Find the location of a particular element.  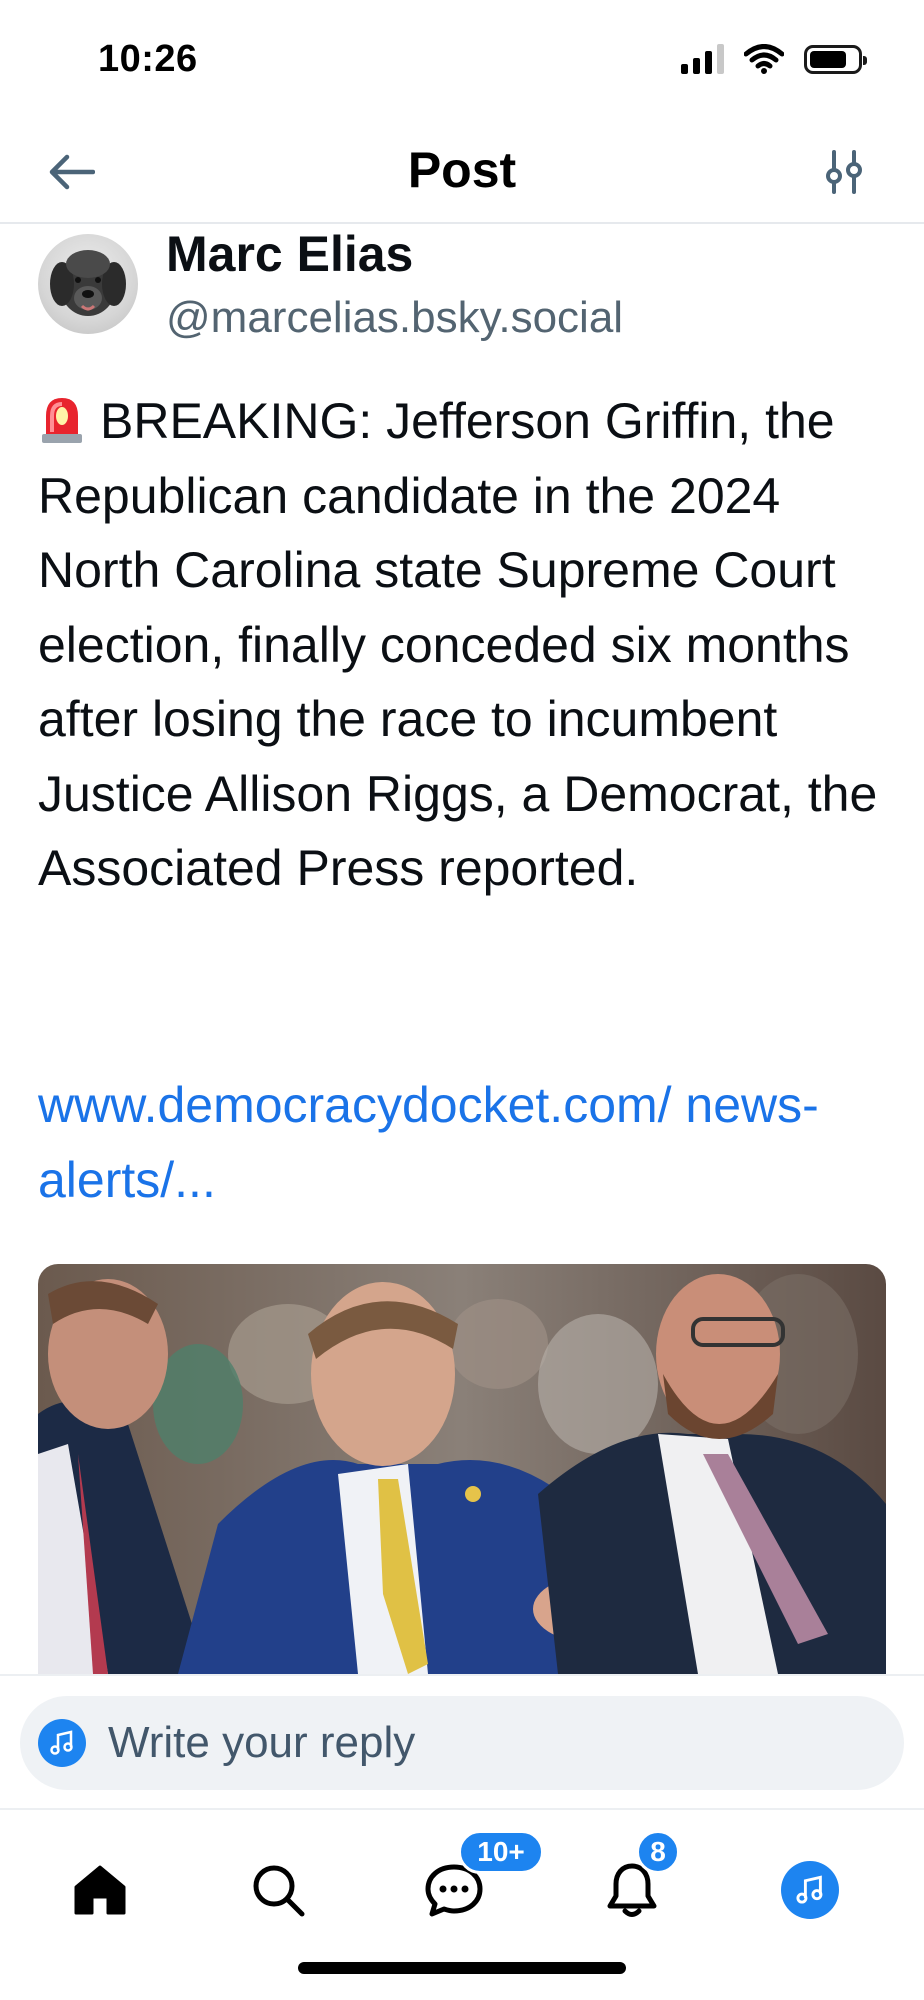

rotating-light-emoji-icon is located at coordinates (62, 420).